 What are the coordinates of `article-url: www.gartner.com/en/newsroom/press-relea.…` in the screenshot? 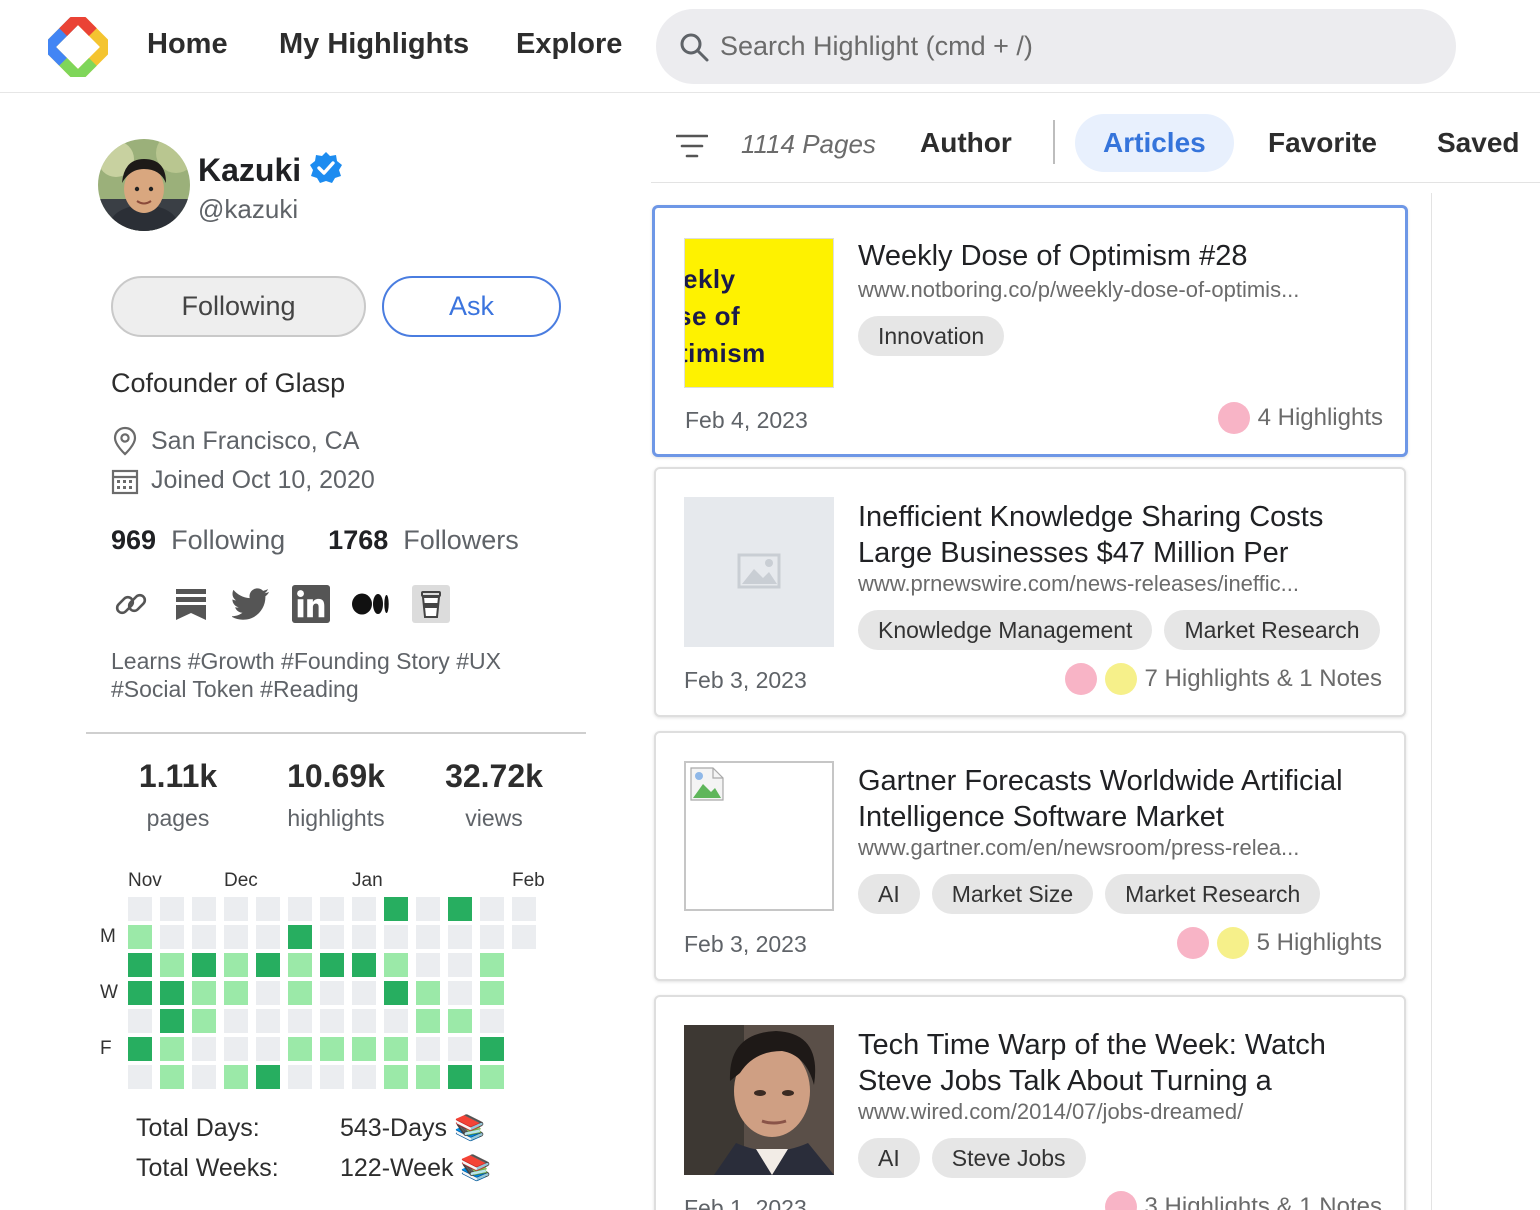 It's located at (1108, 848).